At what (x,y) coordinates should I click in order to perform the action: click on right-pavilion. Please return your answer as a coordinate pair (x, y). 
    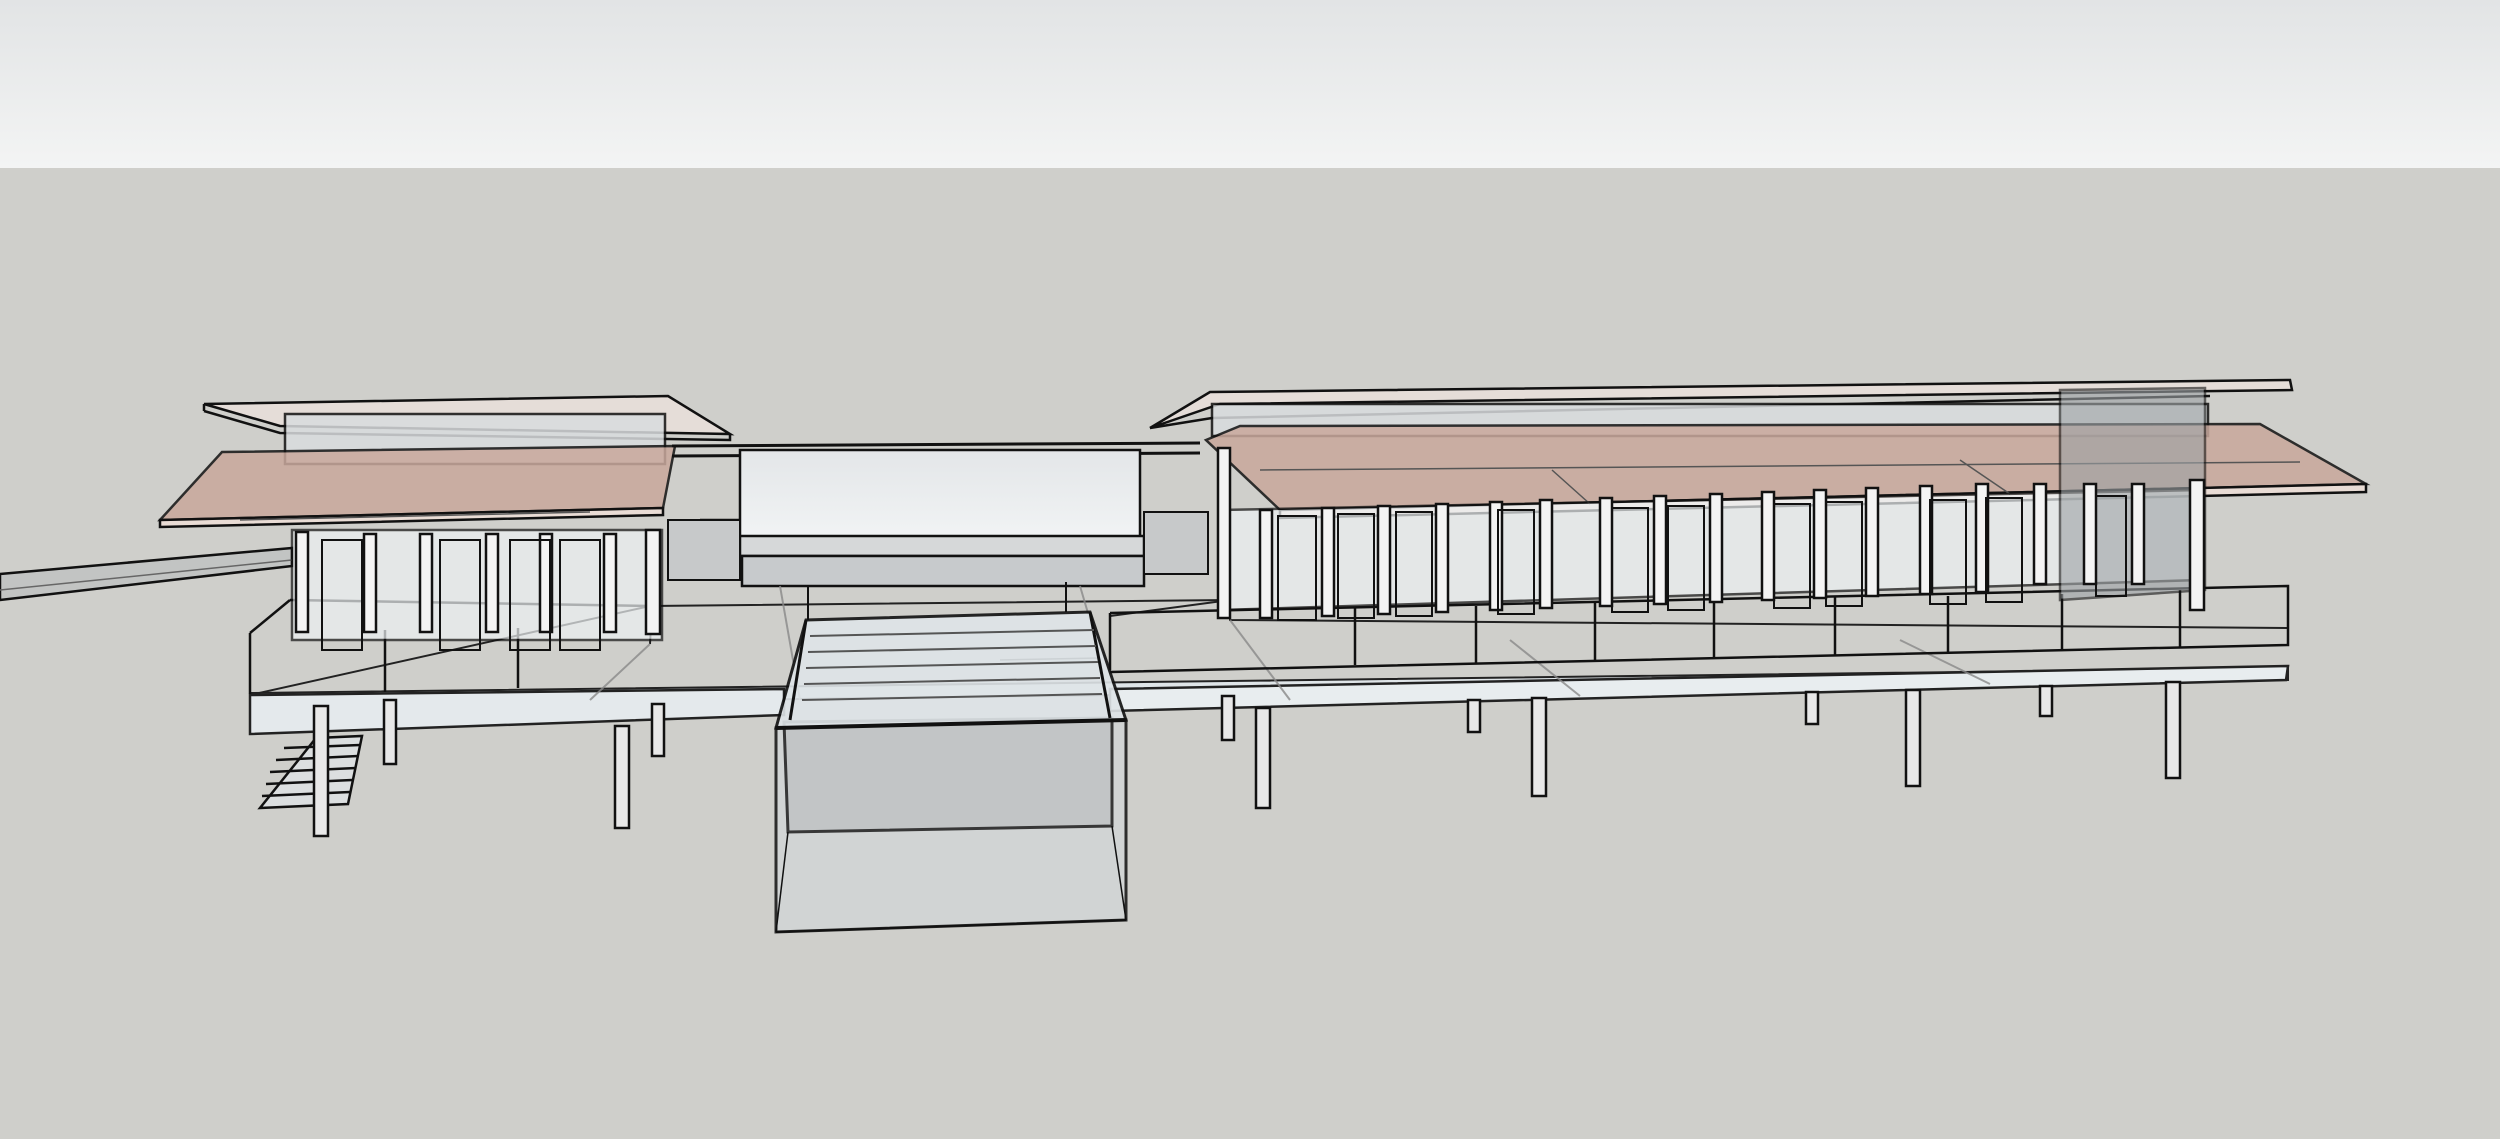
    Looking at the image, I should click on (1760, 499).